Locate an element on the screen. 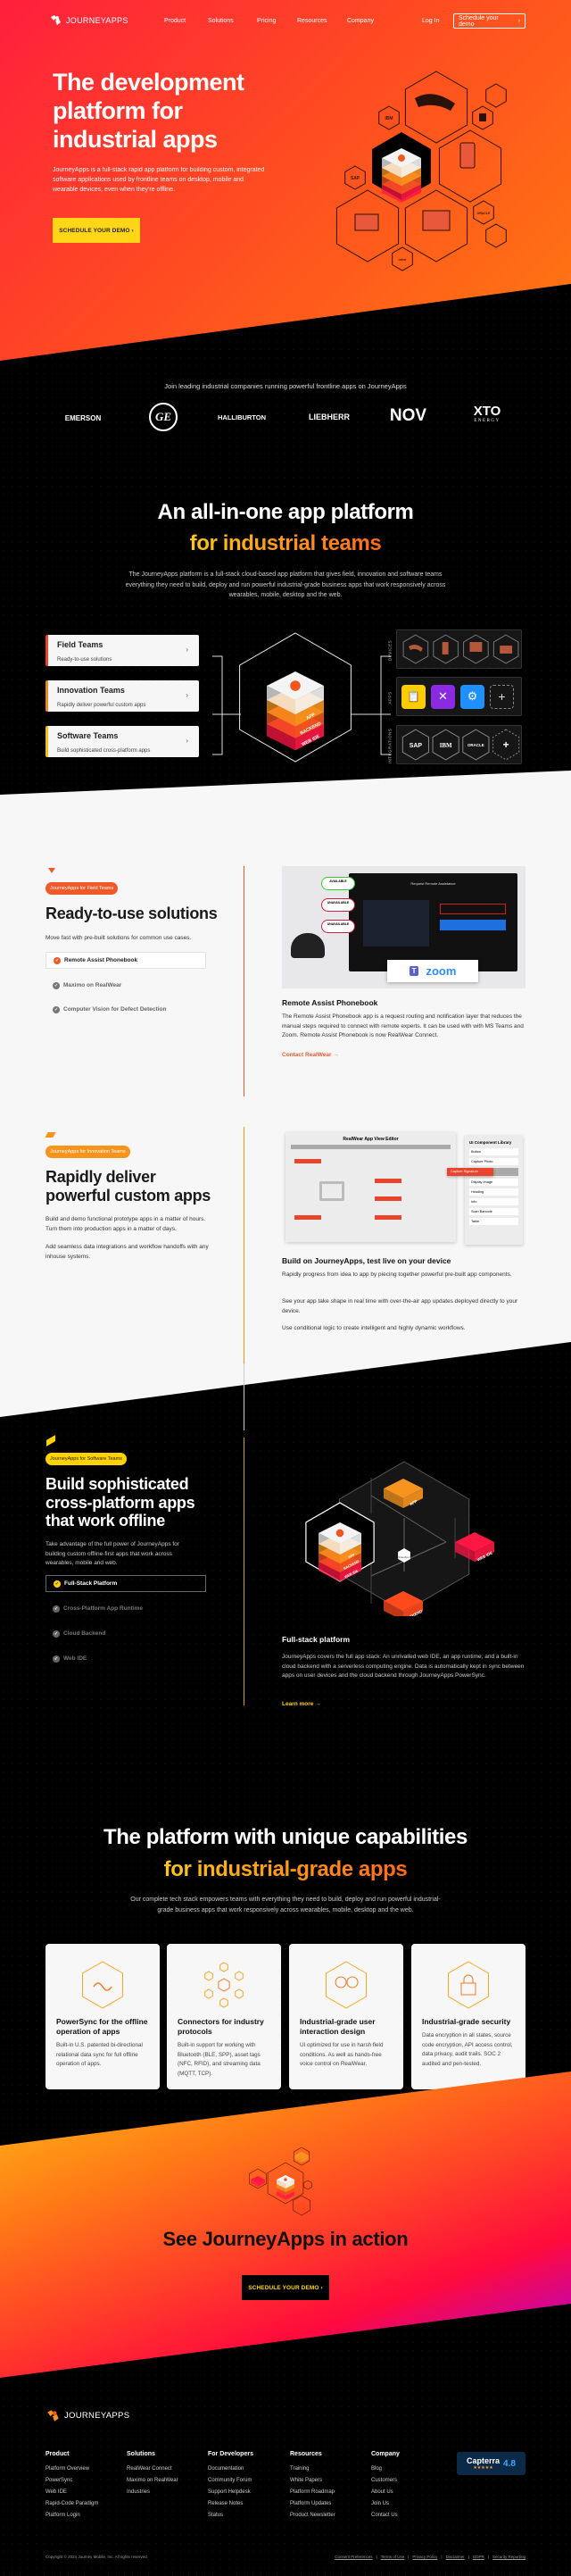 Image resolution: width=571 pixels, height=2576 pixels. apps-label: APPS is located at coordinates (390, 697).